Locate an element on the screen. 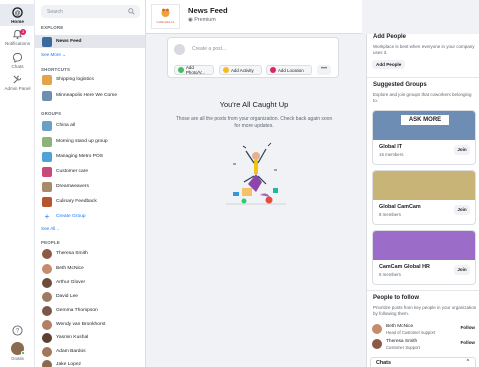 This screenshot has height=367, width=479. composer-avatar is located at coordinates (179, 49).